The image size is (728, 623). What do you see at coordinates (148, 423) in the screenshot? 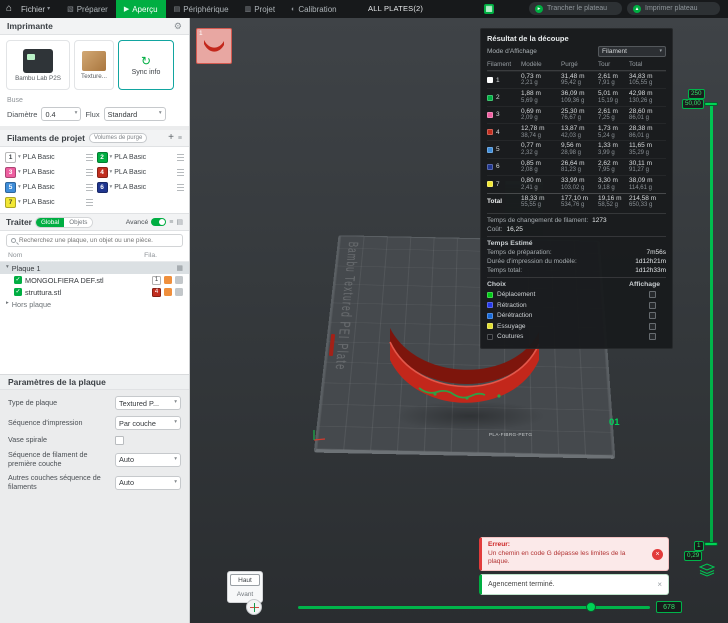
I see `print-sequence-select: Par couche ▾` at bounding box center [148, 423].